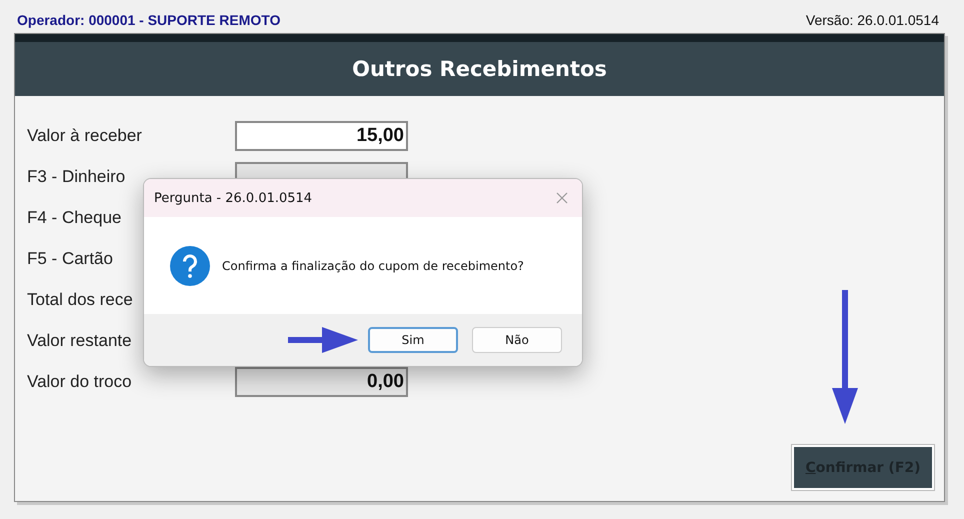 This screenshot has height=519, width=964. I want to click on window-title: Outros Recebimentos, so click(479, 69).